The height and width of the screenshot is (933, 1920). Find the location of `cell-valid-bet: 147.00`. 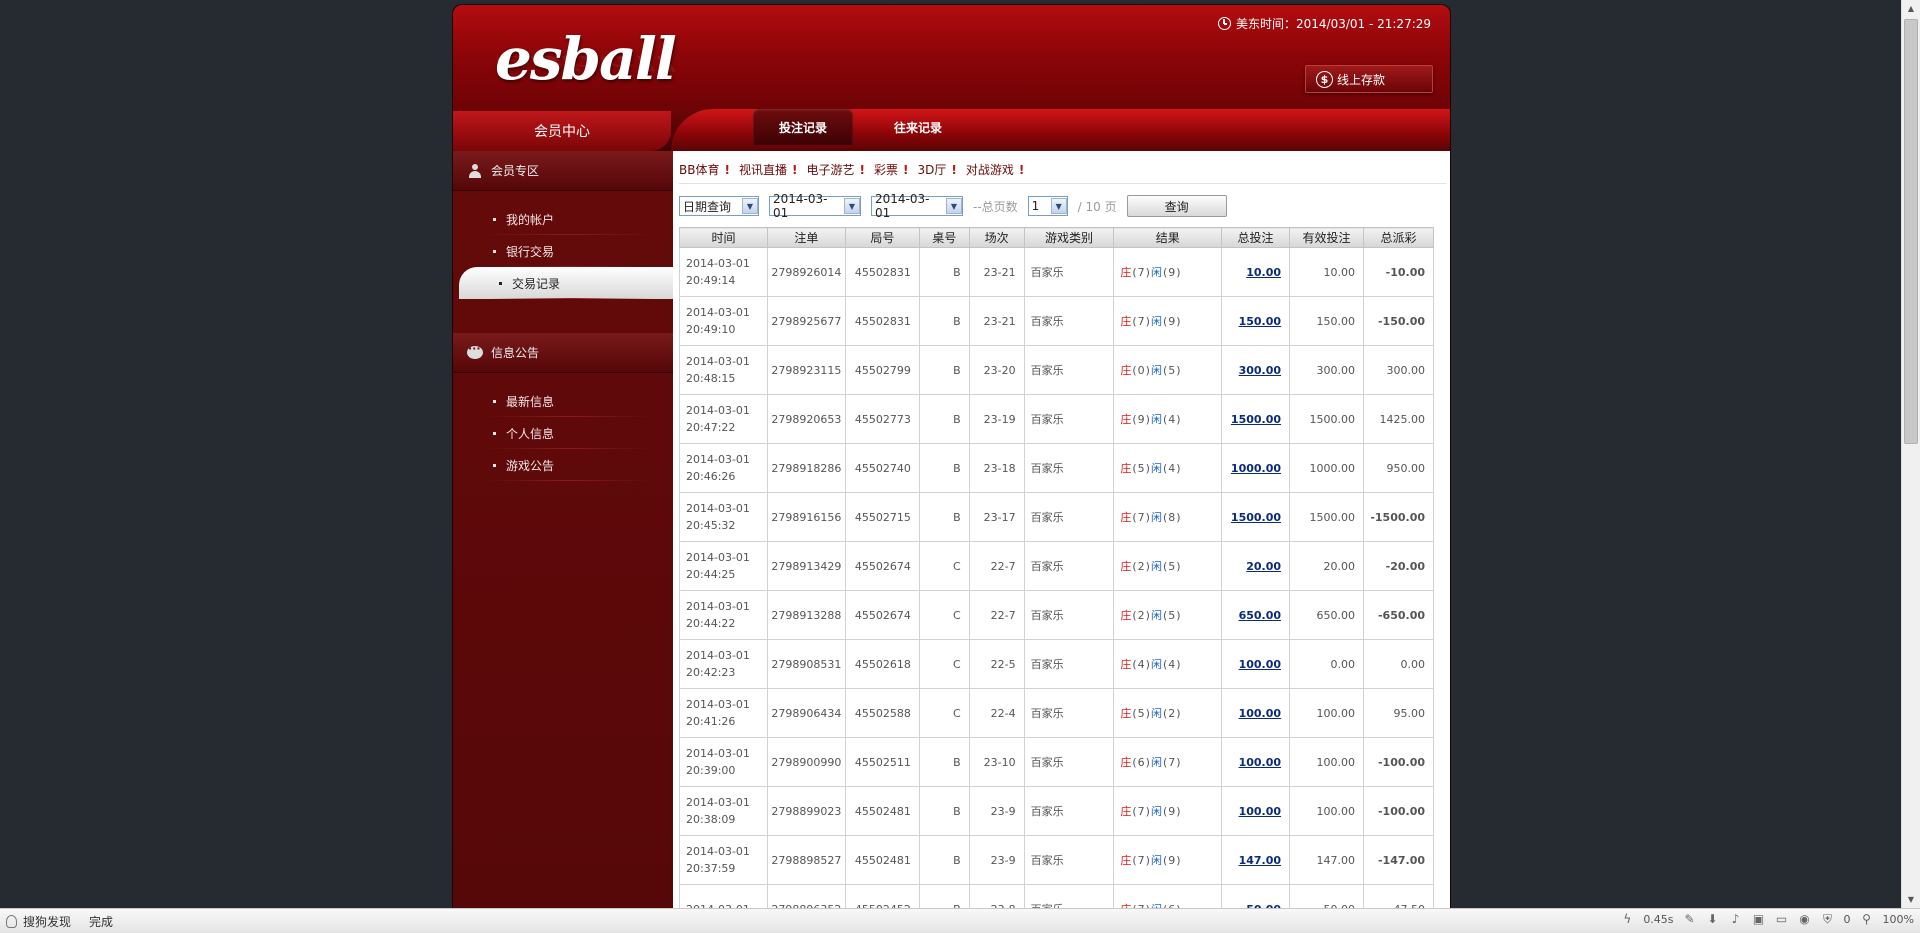

cell-valid-bet: 147.00 is located at coordinates (1326, 860).